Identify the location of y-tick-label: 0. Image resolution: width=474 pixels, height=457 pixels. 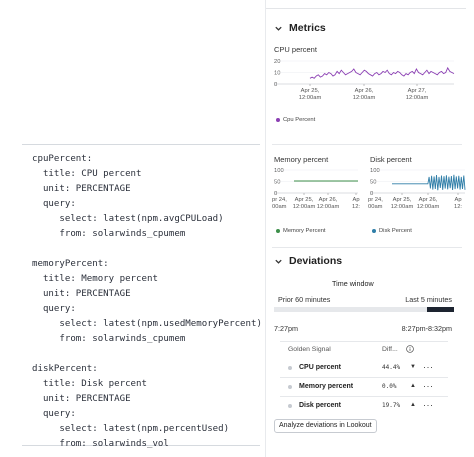
(275, 85).